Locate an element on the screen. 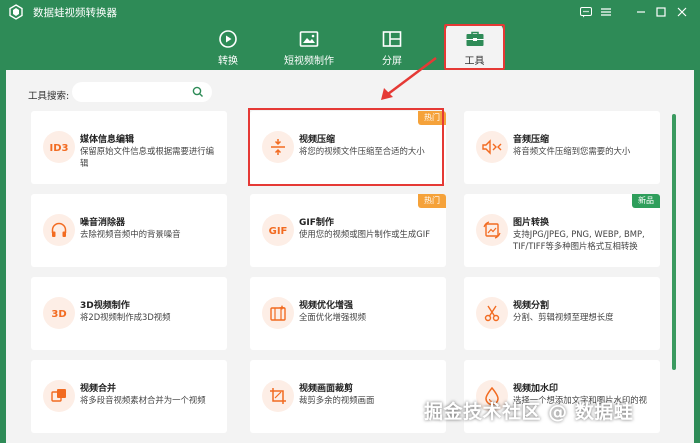 Image resolution: width=700 pixels, height=443 pixels. tool-title: 媒体信息编辑 is located at coordinates (107, 140).